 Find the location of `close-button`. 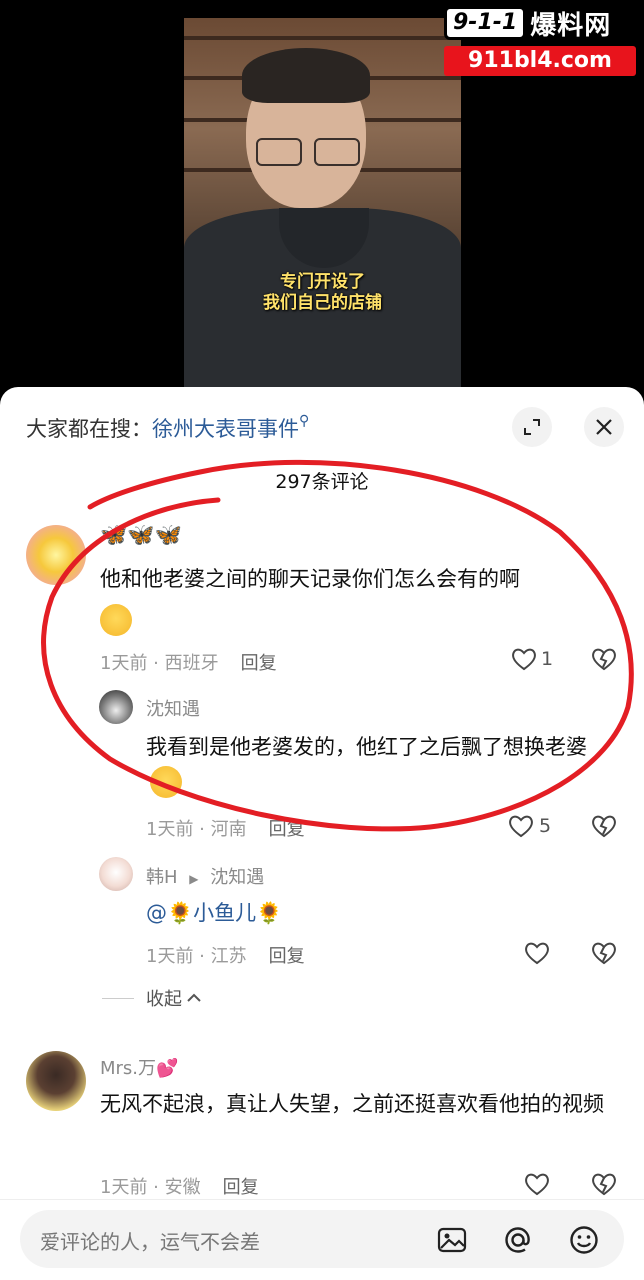

close-button is located at coordinates (604, 427).